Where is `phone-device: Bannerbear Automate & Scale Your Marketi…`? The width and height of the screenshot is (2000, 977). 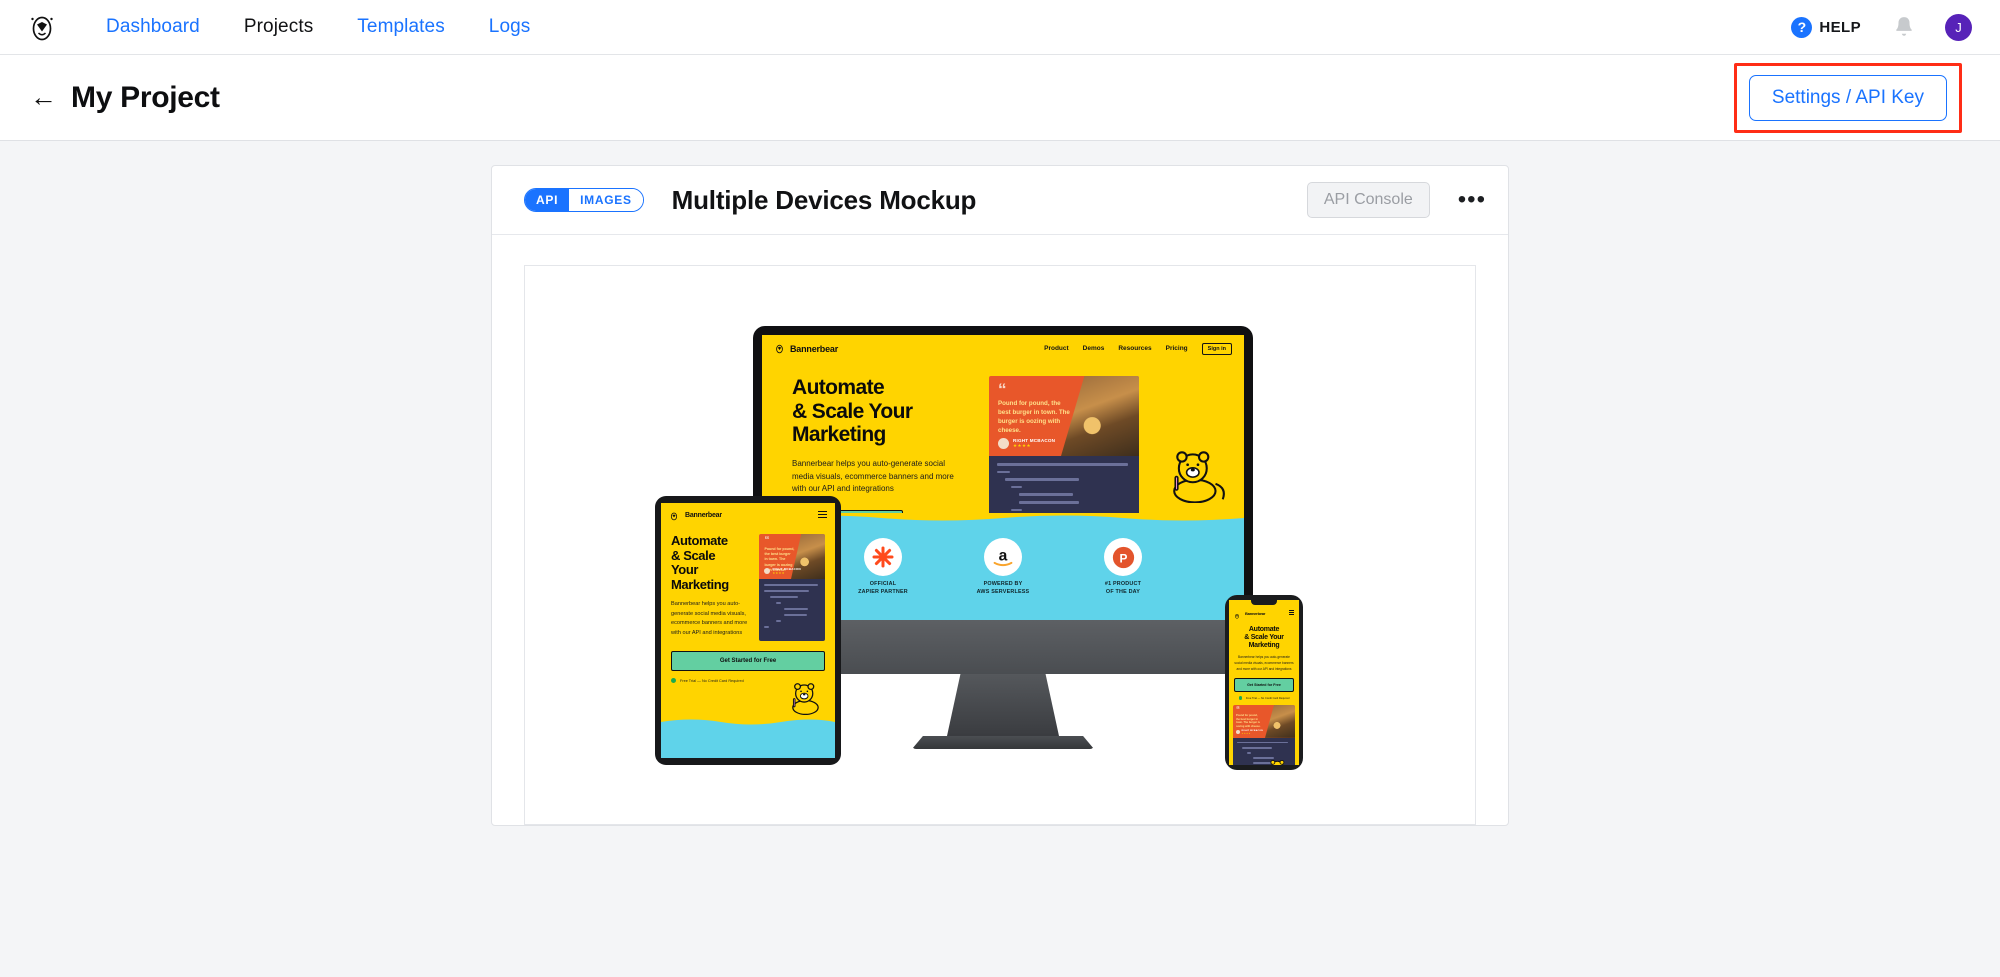
phone-device: Bannerbear Automate & Scale Your Marketi… is located at coordinates (1264, 682).